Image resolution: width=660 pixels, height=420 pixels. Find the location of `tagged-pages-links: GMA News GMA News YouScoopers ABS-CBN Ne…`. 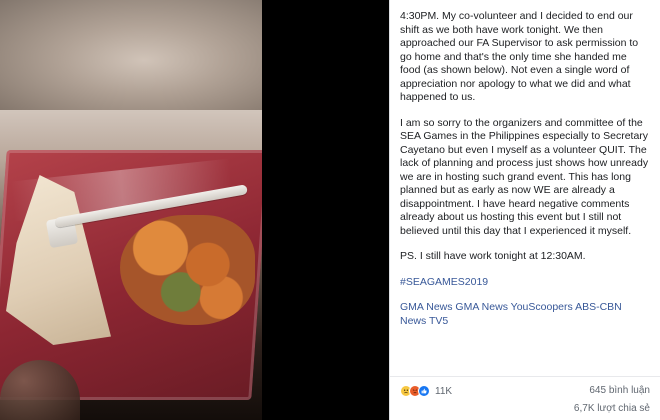

tagged-pages-links: GMA News GMA News YouScoopers ABS-CBN Ne… is located at coordinates (525, 314).